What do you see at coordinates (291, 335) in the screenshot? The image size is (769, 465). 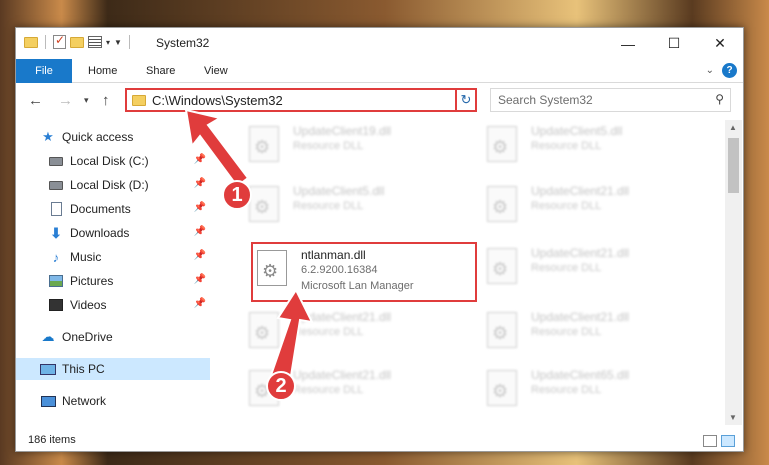 I see `arrow-2-shape` at bounding box center [291, 335].